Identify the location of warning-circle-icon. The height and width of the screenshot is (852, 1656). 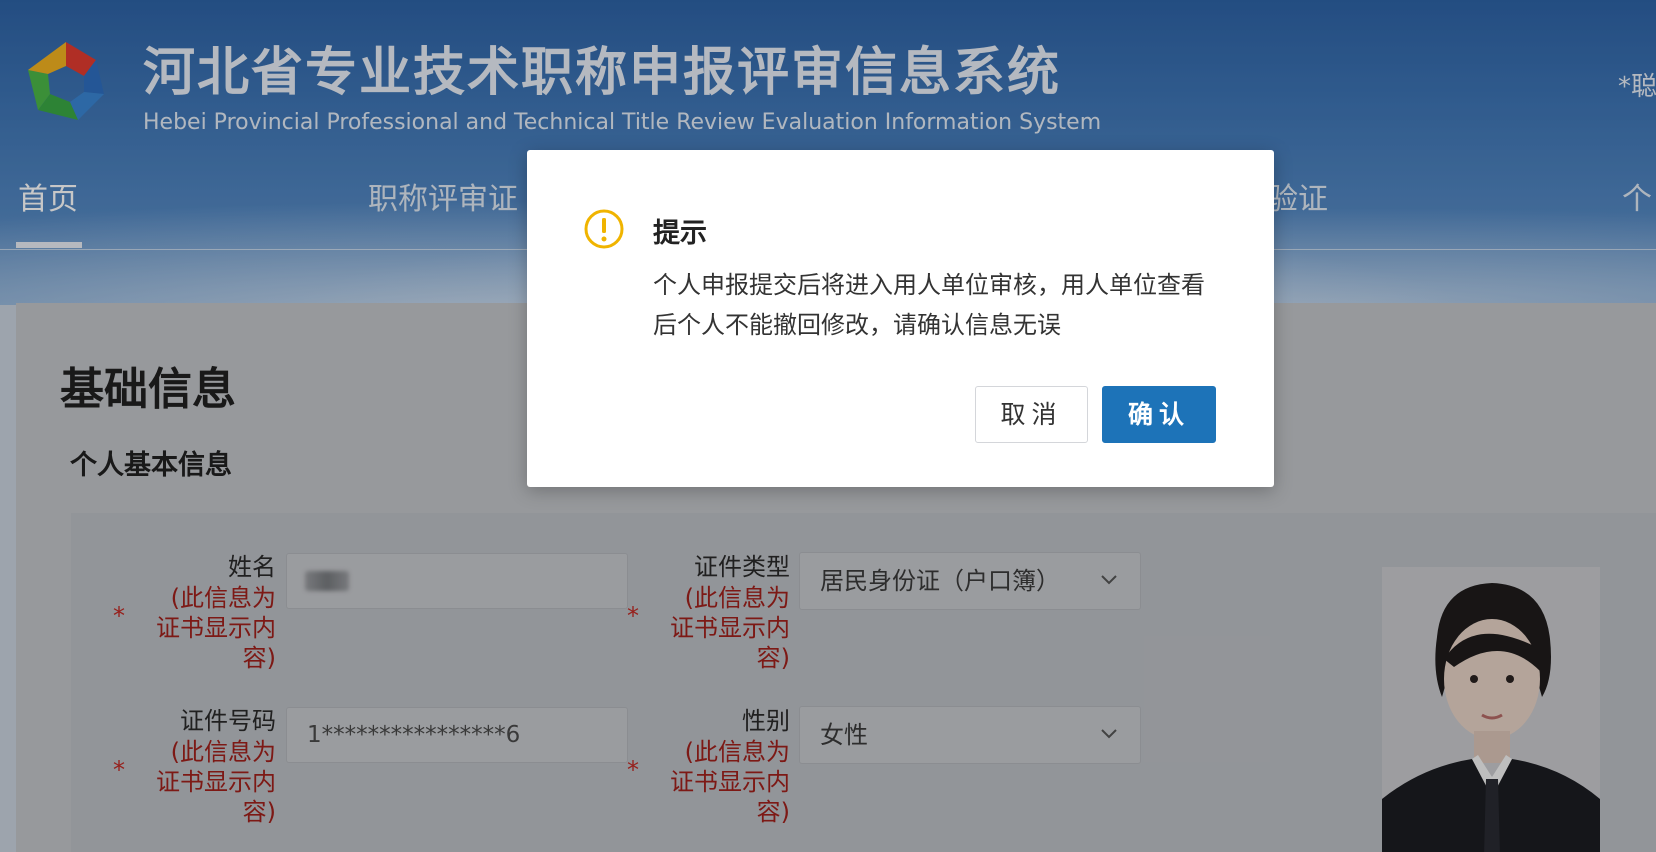
(604, 229).